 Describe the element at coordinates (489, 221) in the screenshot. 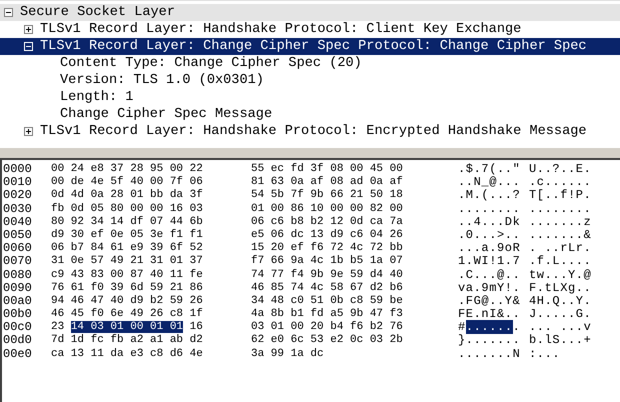

I see `ascii-text: ..4...Dk` at that location.